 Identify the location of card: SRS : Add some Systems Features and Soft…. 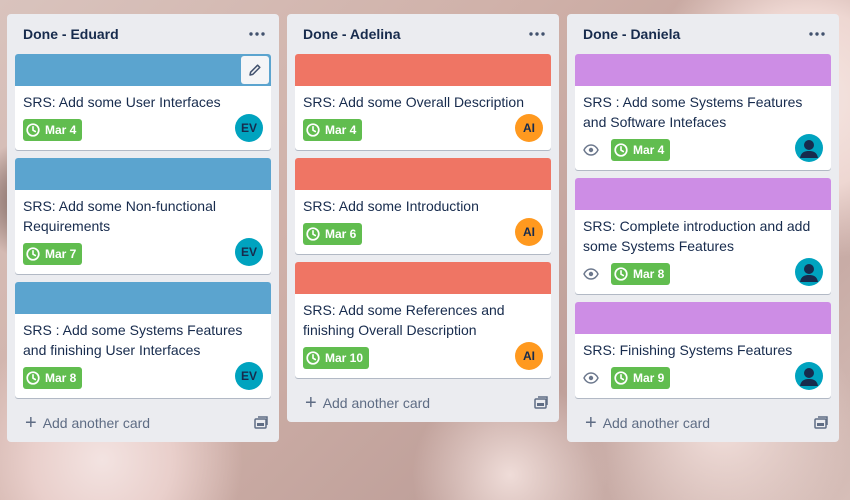
(703, 112).